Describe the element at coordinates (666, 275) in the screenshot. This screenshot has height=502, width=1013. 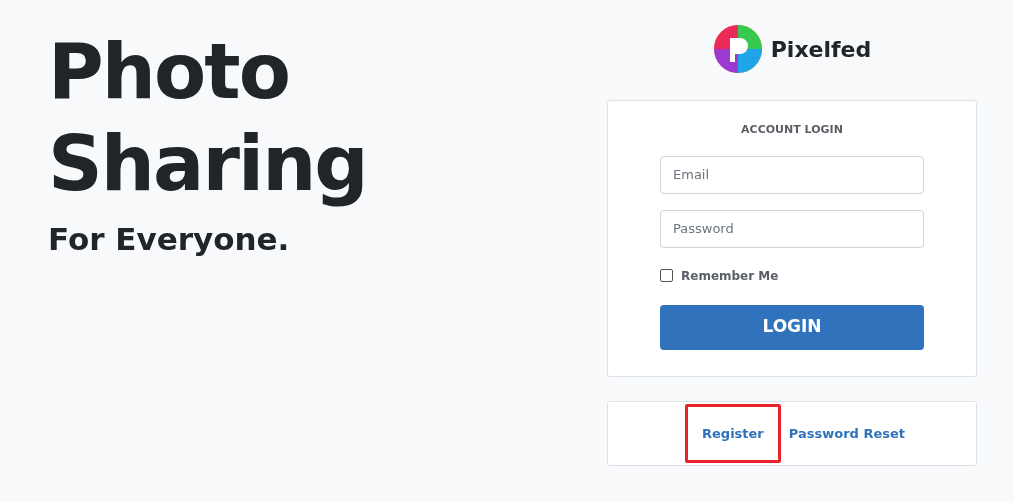
I see `checkbox` at that location.